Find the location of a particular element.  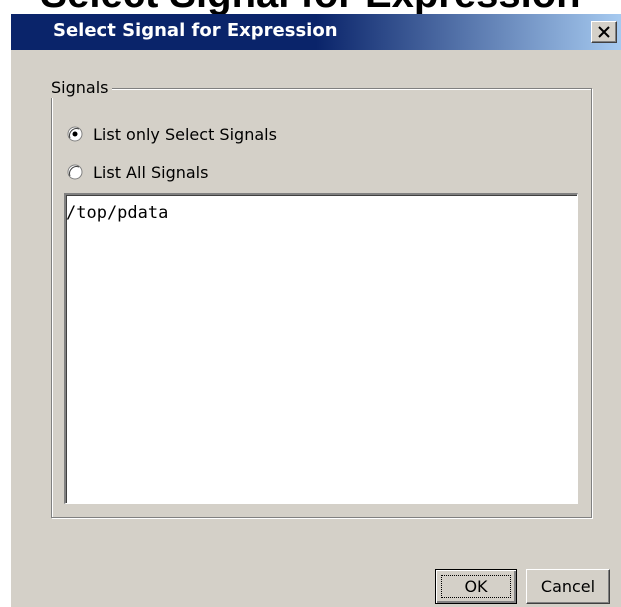

title-bar: Select Signal for Expression is located at coordinates (316, 32).